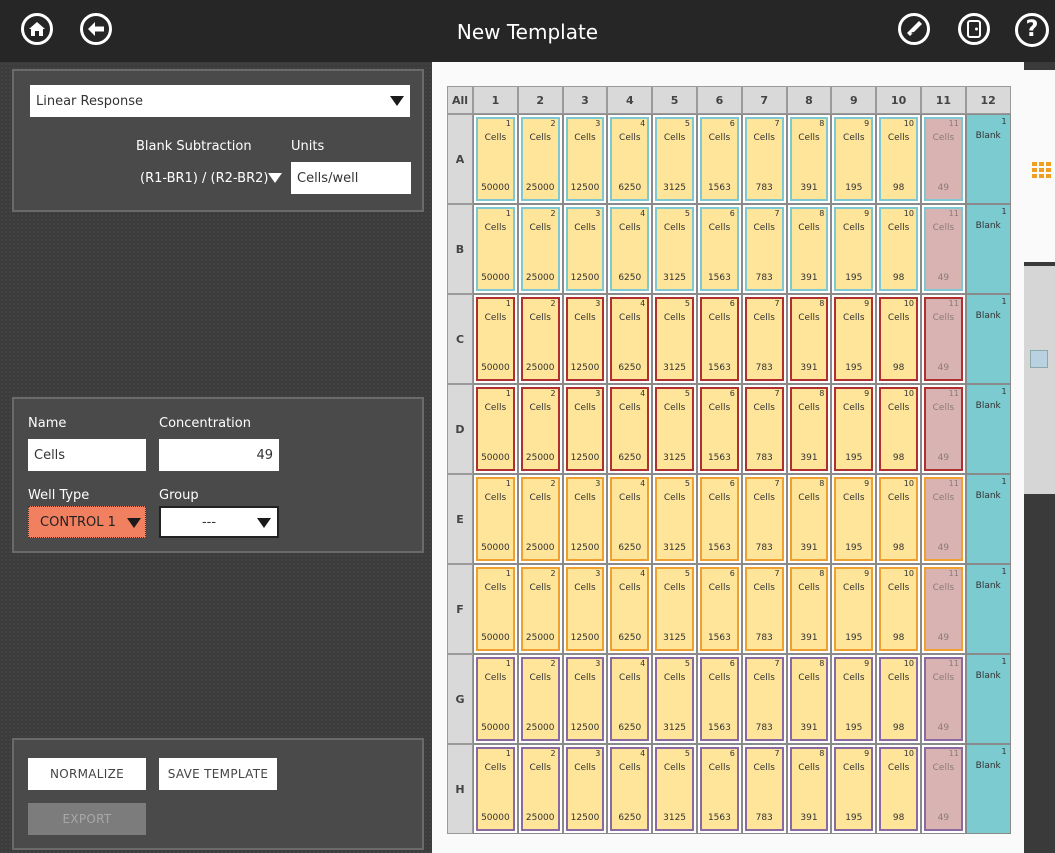 The width and height of the screenshot is (1055, 853). Describe the element at coordinates (87, 774) in the screenshot. I see `normalize-button: NORMALIZE` at that location.